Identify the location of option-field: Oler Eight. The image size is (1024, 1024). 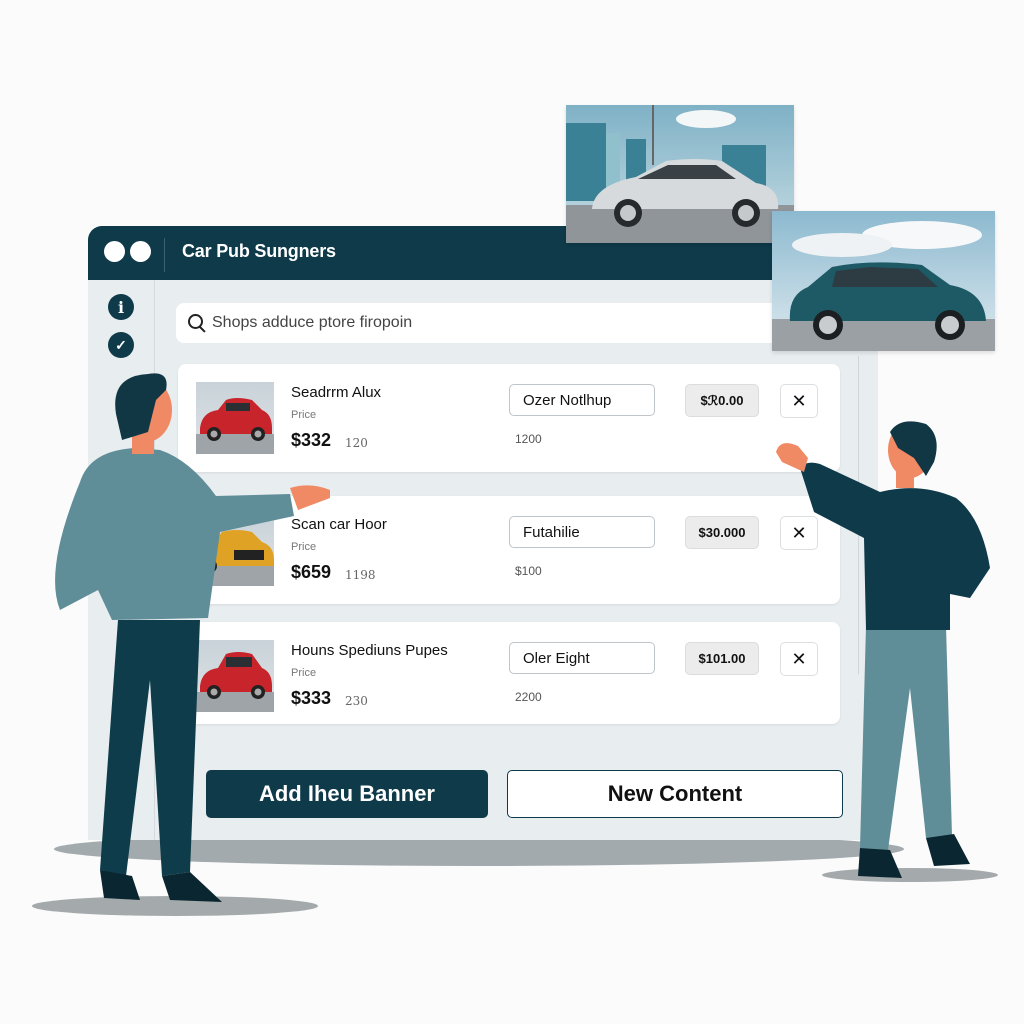
(582, 658).